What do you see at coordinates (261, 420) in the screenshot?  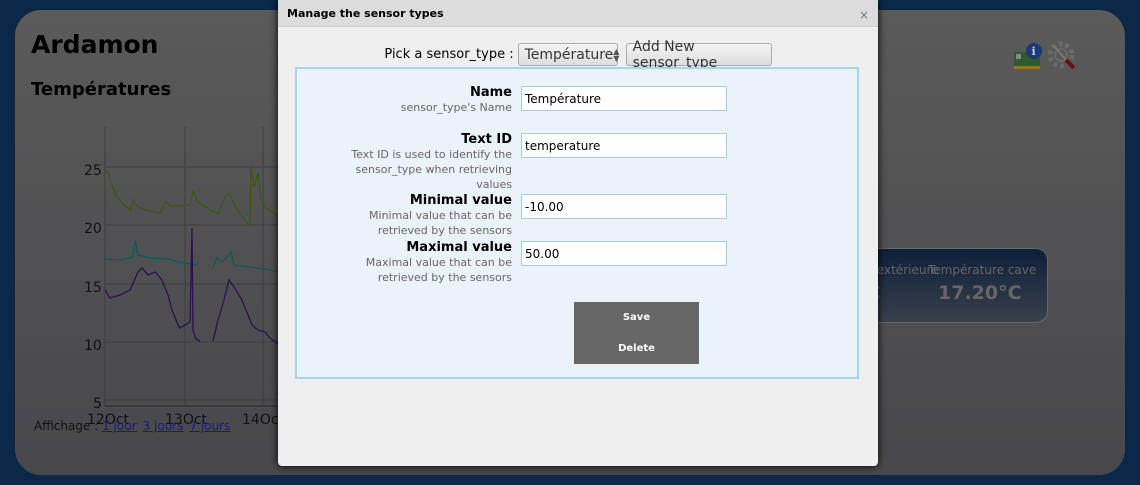 I see `x-tick: 14Oct` at bounding box center [261, 420].